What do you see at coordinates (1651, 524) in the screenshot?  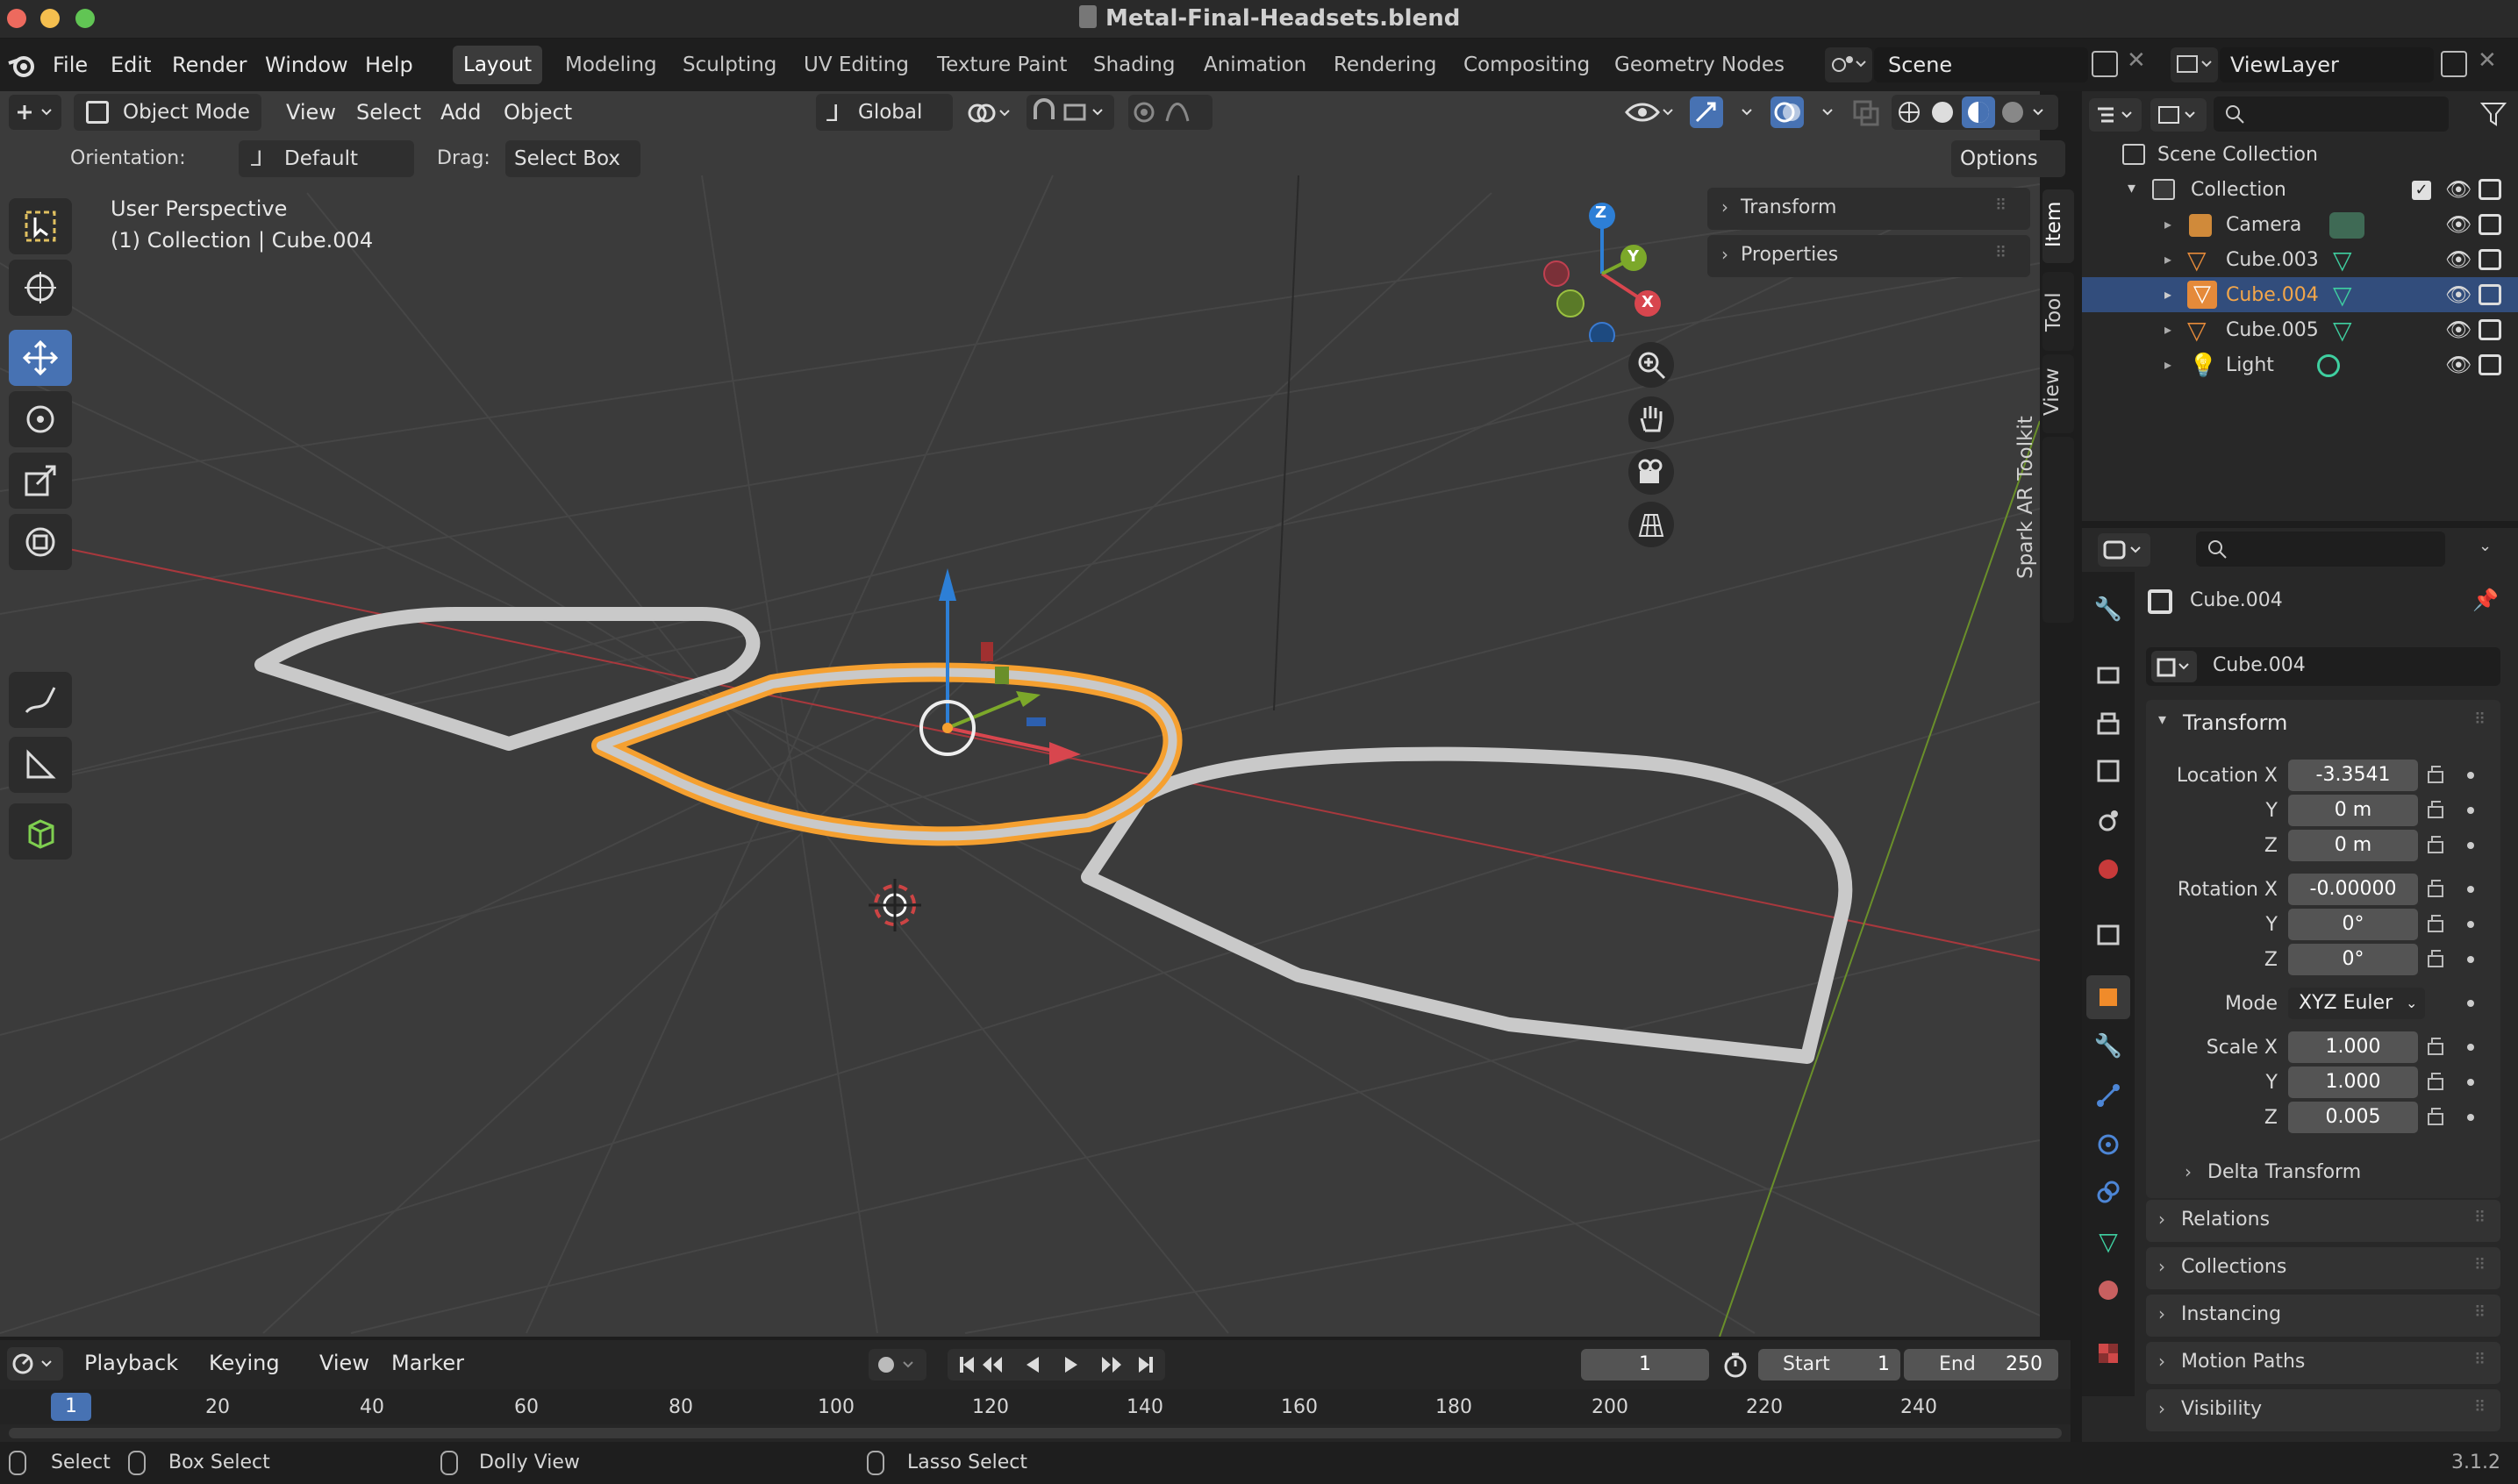 I see `ortho-grid-icon` at bounding box center [1651, 524].